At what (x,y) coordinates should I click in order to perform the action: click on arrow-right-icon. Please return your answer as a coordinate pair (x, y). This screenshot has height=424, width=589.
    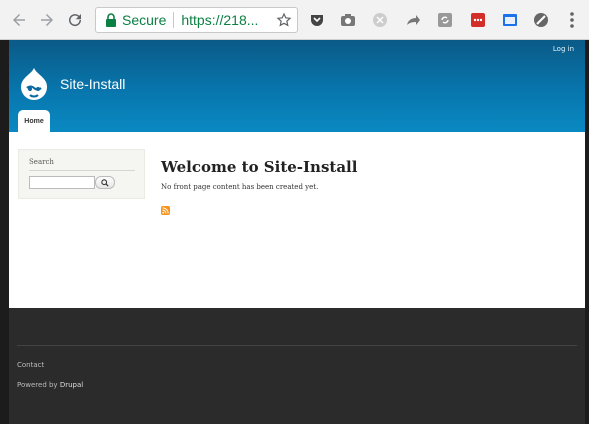
    Looking at the image, I should click on (47, 20).